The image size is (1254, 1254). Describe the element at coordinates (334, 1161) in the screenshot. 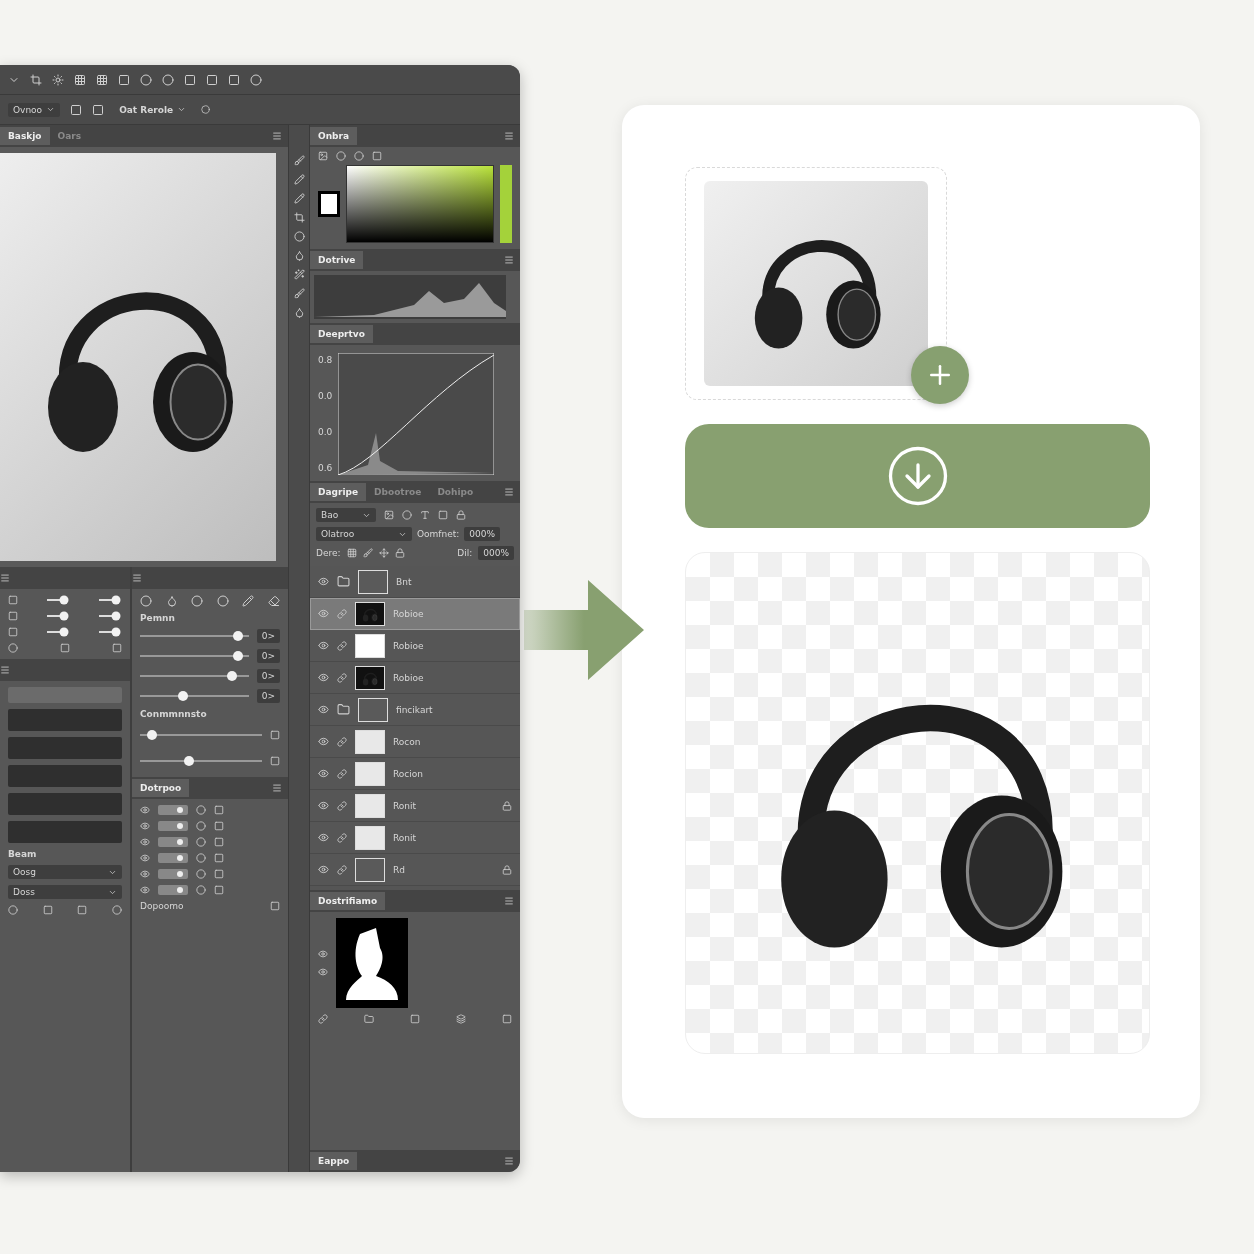

I see `panel-tab: Eappo` at that location.